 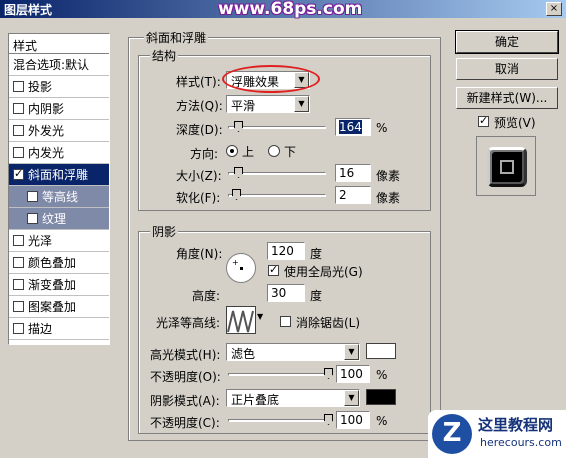 I want to click on highlight-opacity-value: 100, so click(x=351, y=374).